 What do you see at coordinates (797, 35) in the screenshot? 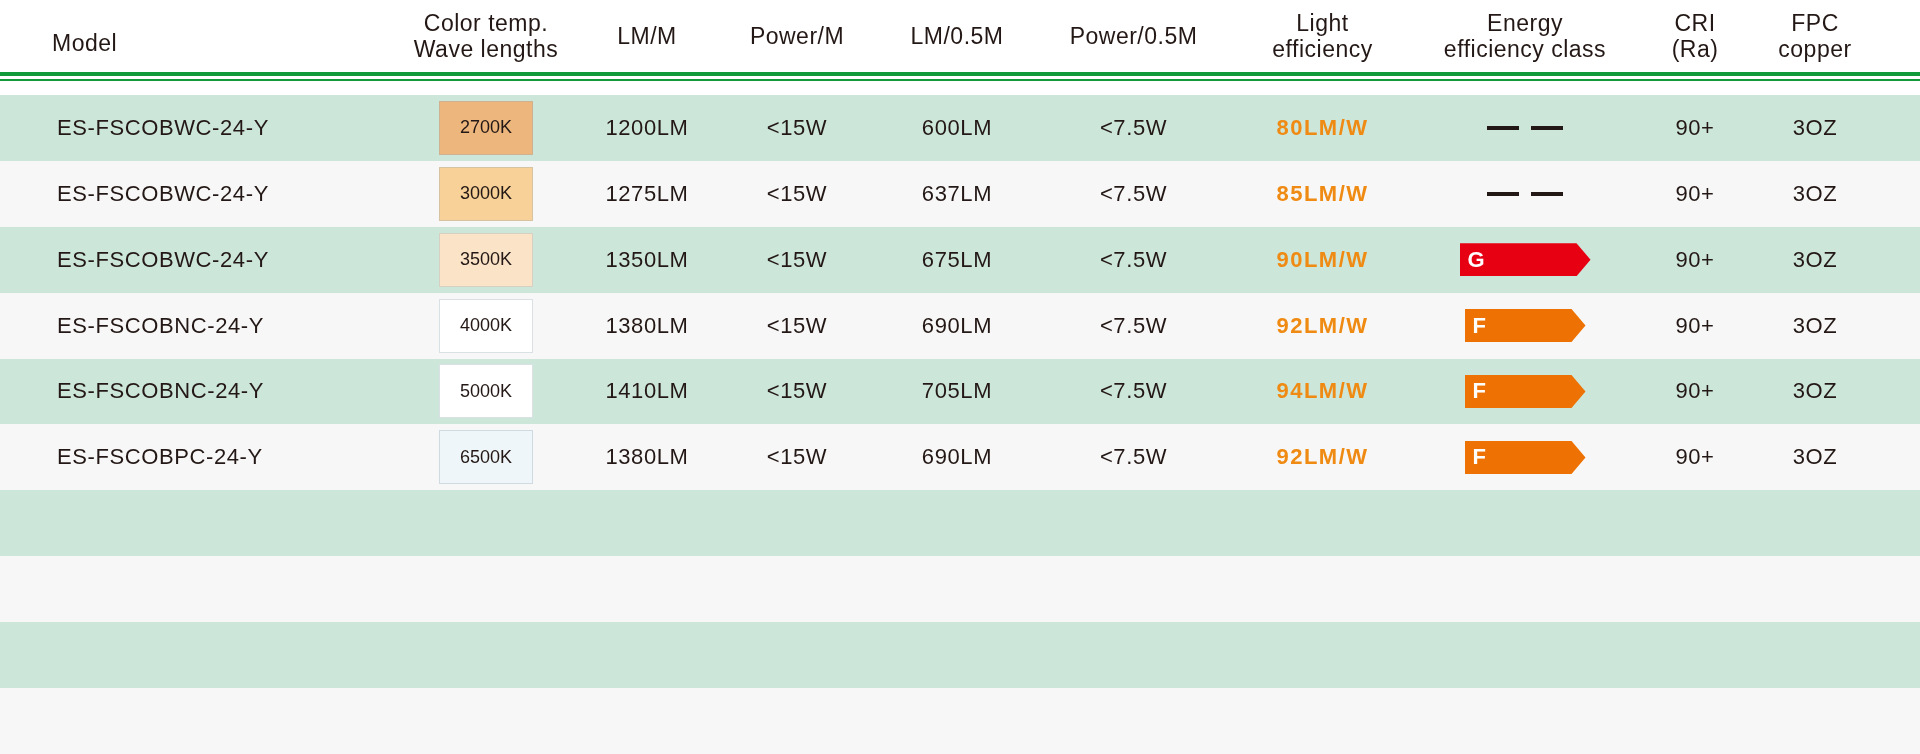
I see `column-header: Power/M` at bounding box center [797, 35].